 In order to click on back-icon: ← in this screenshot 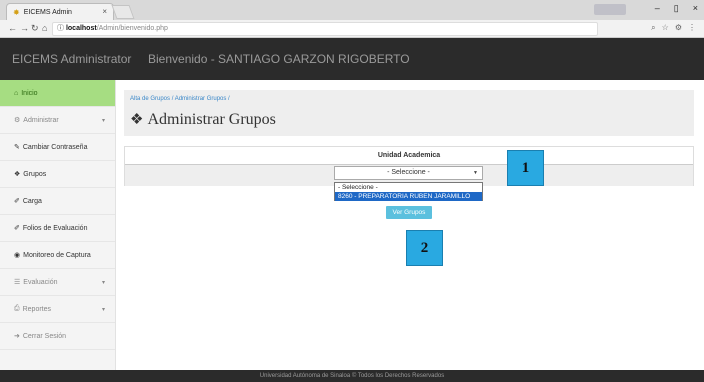, I will do `click(12, 28)`.